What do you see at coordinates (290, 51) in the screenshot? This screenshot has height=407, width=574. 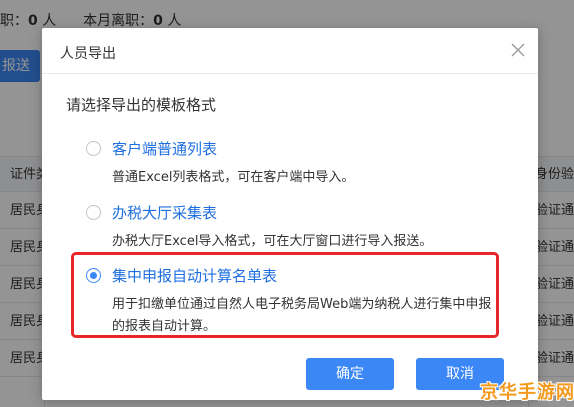 I see `dialog-header: 人员导出` at bounding box center [290, 51].